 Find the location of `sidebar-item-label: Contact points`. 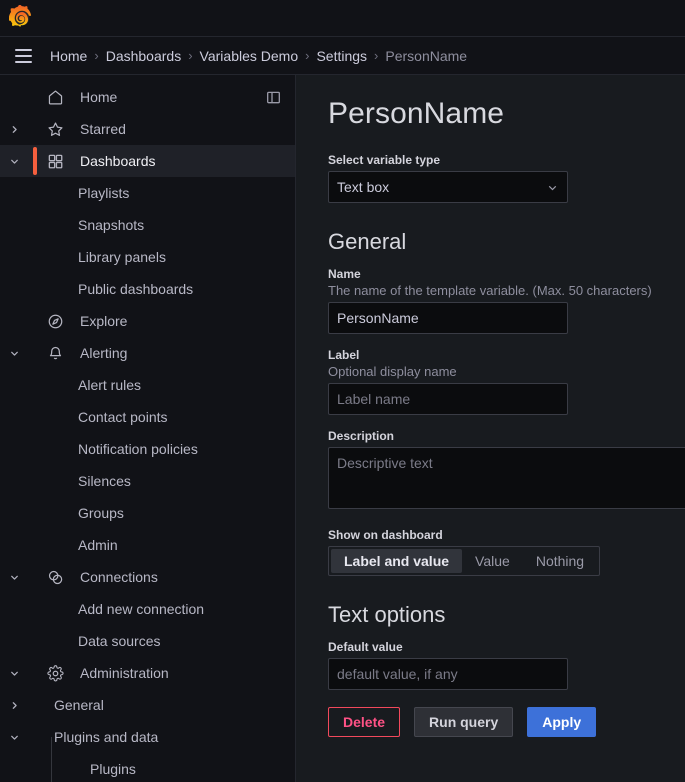

sidebar-item-label: Contact points is located at coordinates (123, 417).